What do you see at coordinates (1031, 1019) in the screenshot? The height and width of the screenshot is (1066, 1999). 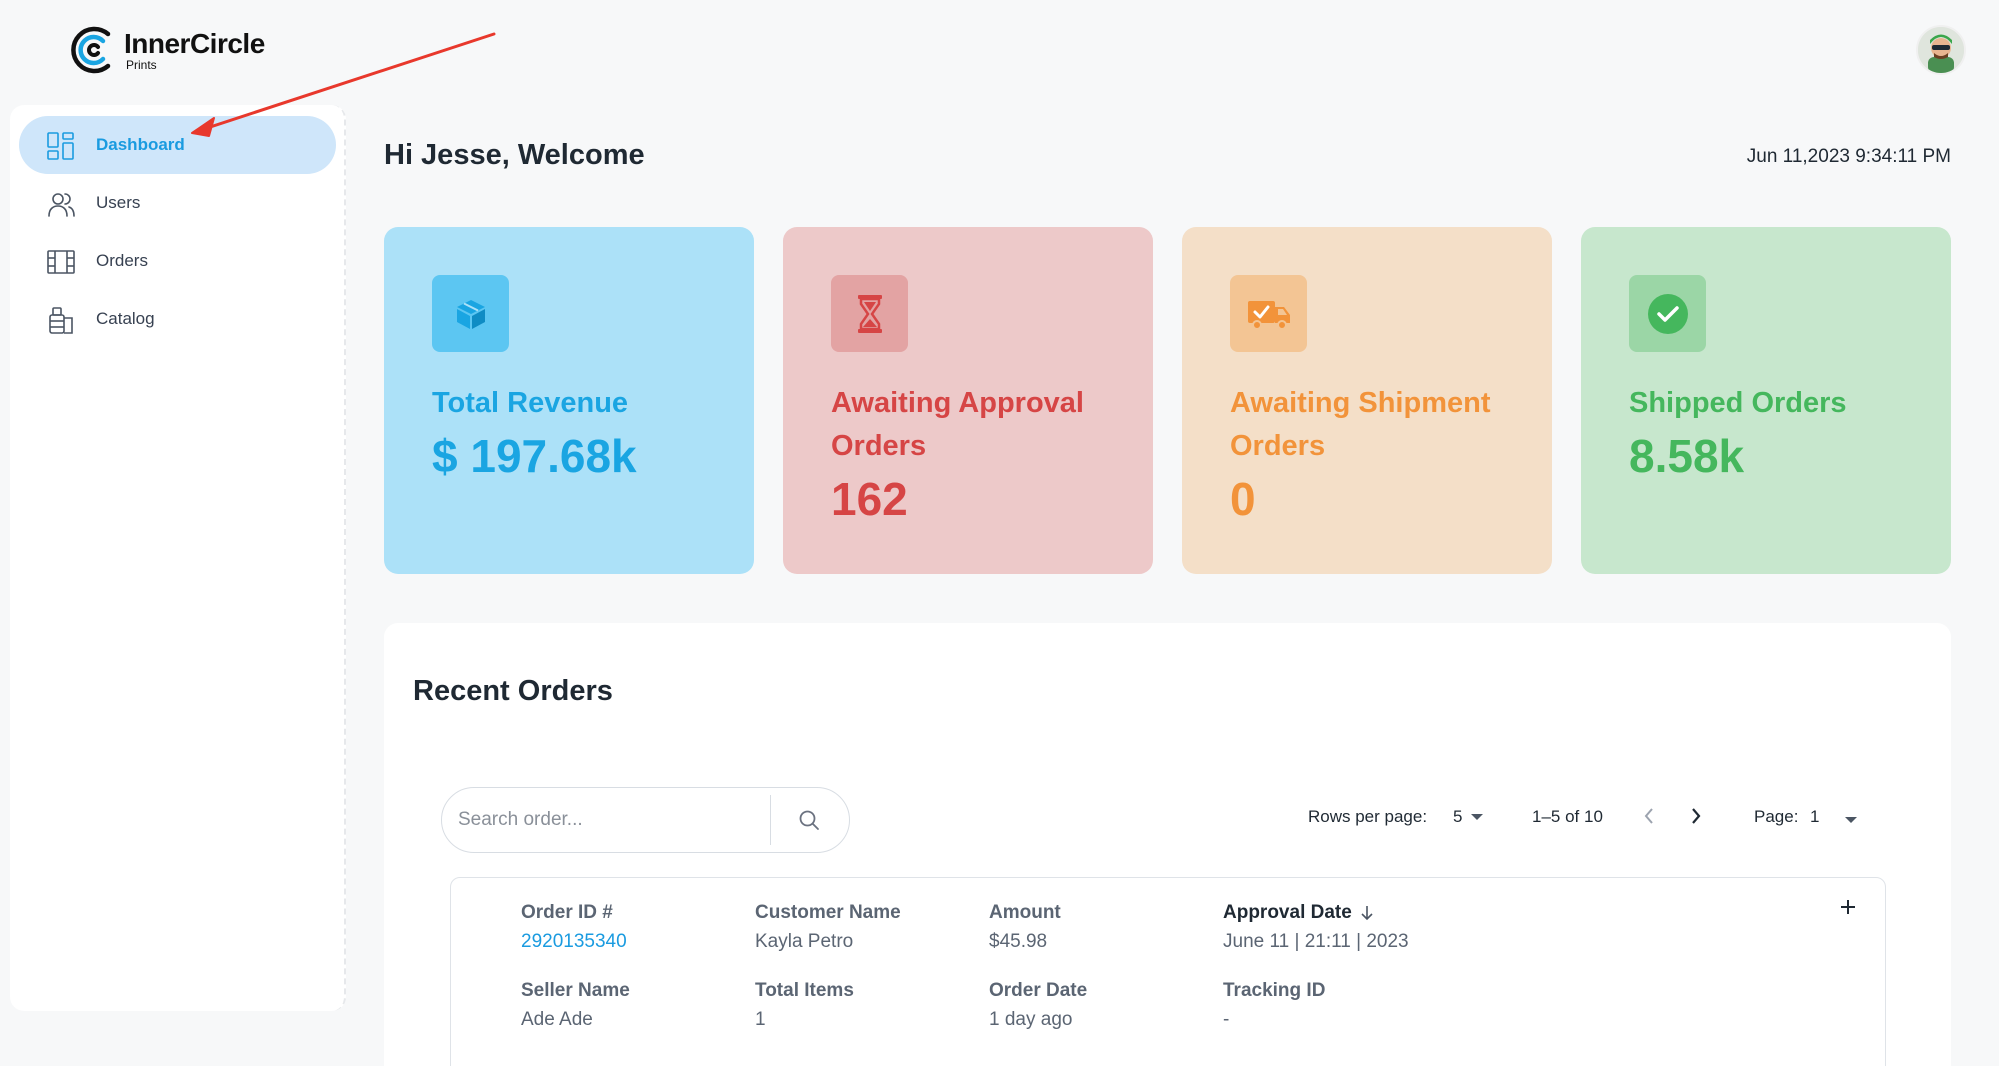 I see `order-date-value: 1 day ago` at bounding box center [1031, 1019].